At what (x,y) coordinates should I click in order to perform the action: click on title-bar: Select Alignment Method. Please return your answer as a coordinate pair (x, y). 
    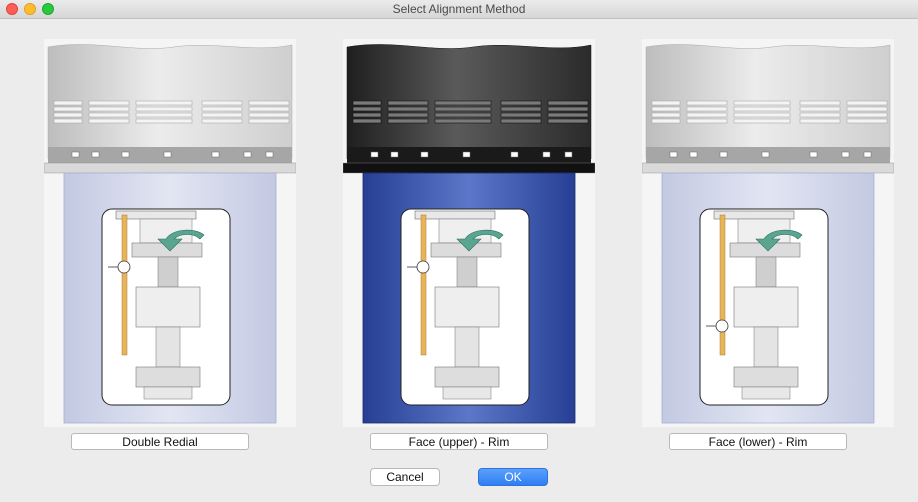
    Looking at the image, I should click on (459, 9).